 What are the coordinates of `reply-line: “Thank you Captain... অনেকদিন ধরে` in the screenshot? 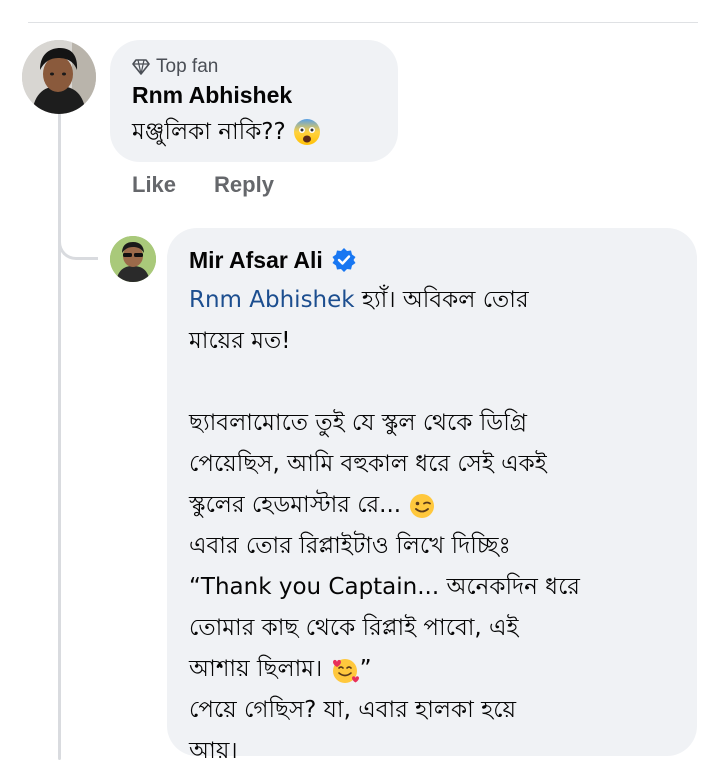 It's located at (384, 587).